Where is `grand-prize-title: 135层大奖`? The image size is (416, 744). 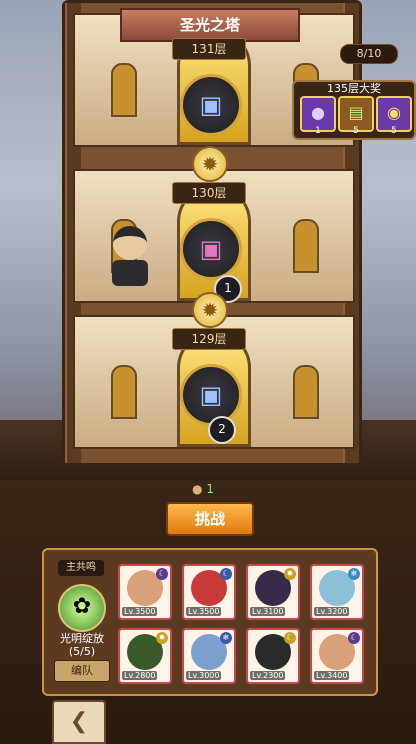
grand-prize-title: 135层大奖 is located at coordinates (354, 88).